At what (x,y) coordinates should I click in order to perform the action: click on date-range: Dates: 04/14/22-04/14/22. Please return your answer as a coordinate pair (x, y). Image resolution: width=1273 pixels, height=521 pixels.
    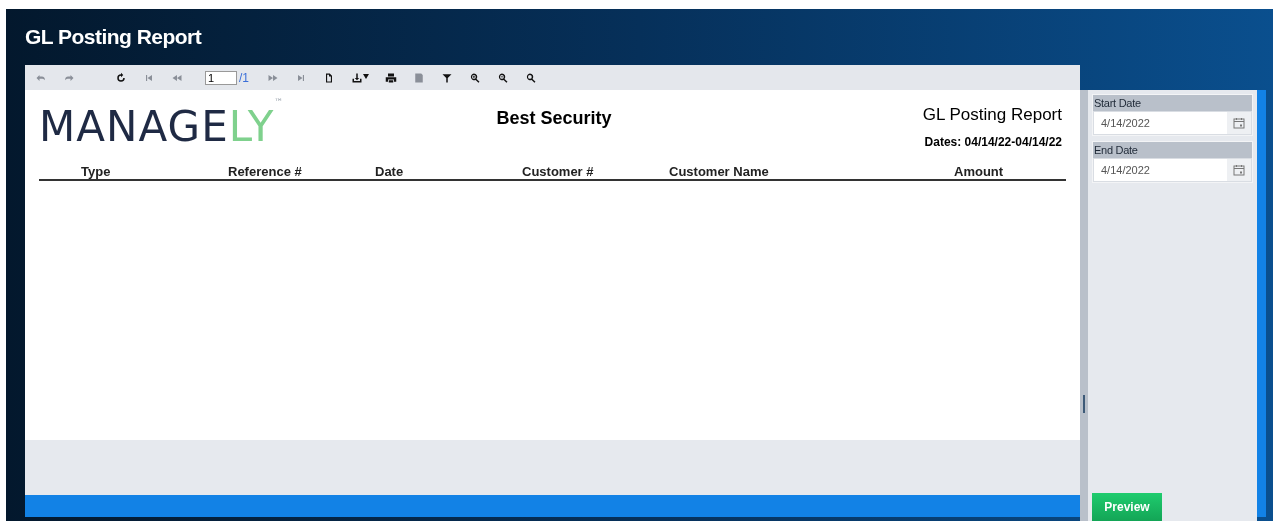
    Looking at the image, I should click on (993, 142).